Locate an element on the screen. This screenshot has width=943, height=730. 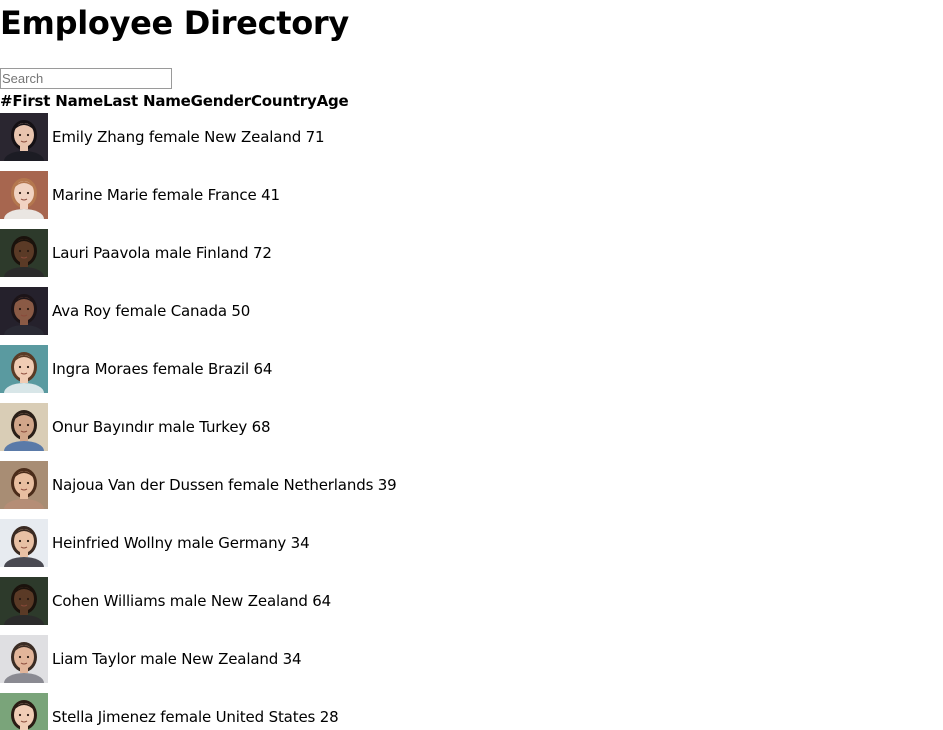
first-name: Stella is located at coordinates (73, 717).